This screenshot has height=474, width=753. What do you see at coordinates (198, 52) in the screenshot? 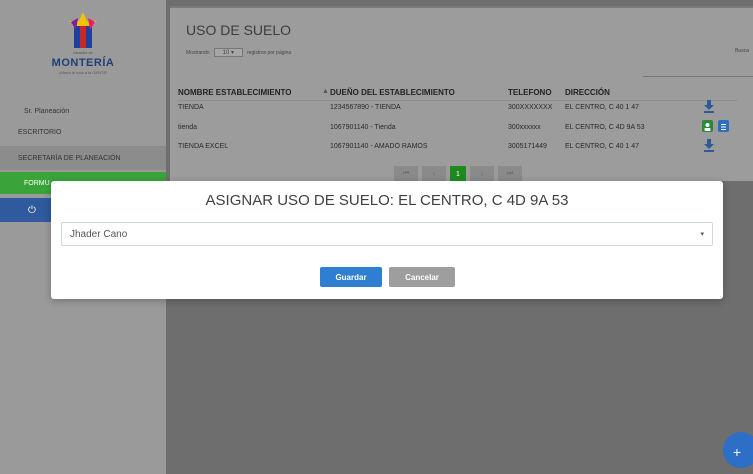
I see `showing-prefix: Mostrando` at bounding box center [198, 52].